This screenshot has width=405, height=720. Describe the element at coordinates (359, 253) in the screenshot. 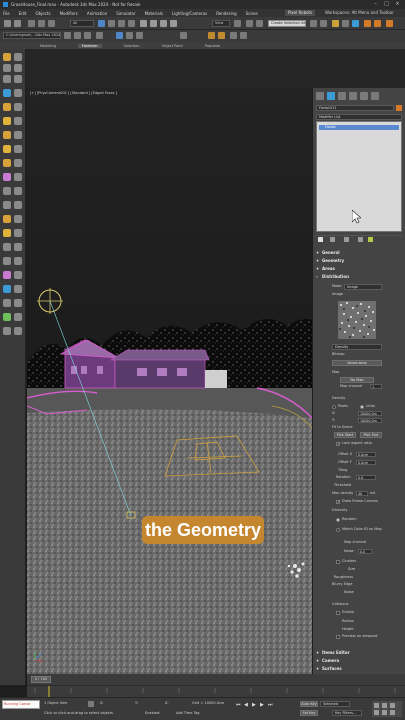

I see `rollout-general: + General` at that location.